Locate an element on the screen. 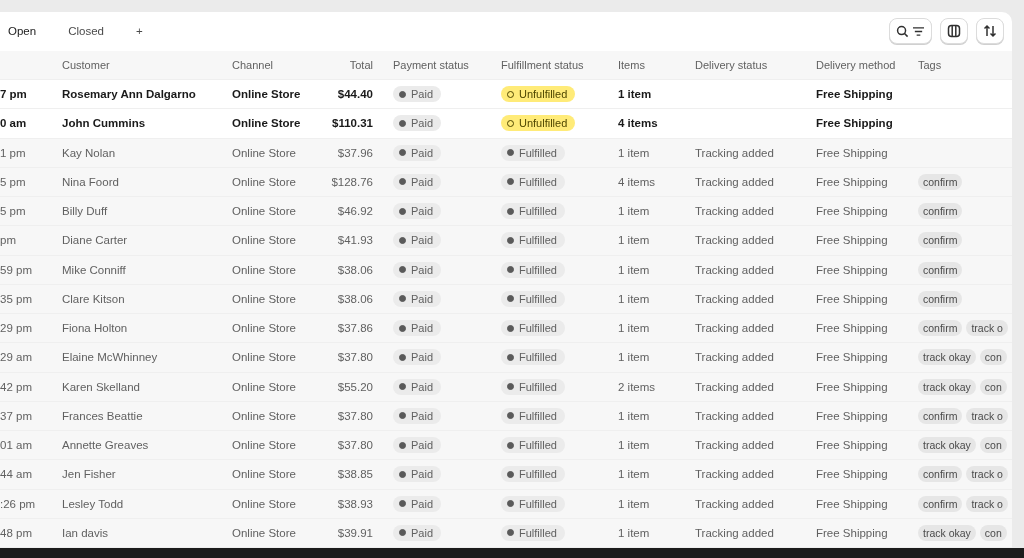 This screenshot has height=558, width=1024. filter-tab: Closed is located at coordinates (86, 31).